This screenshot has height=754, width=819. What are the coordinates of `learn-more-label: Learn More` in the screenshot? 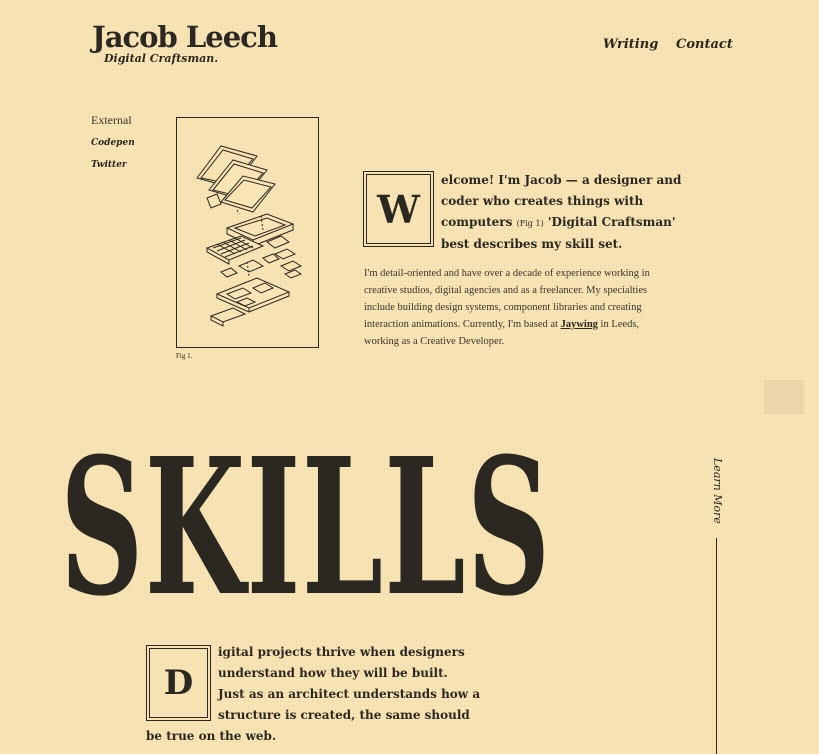 It's located at (717, 491).